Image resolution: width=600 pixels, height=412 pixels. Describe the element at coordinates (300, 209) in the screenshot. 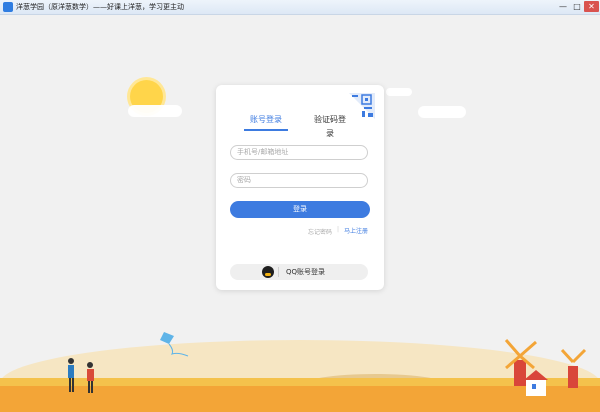

I see `login-button: 登录` at that location.